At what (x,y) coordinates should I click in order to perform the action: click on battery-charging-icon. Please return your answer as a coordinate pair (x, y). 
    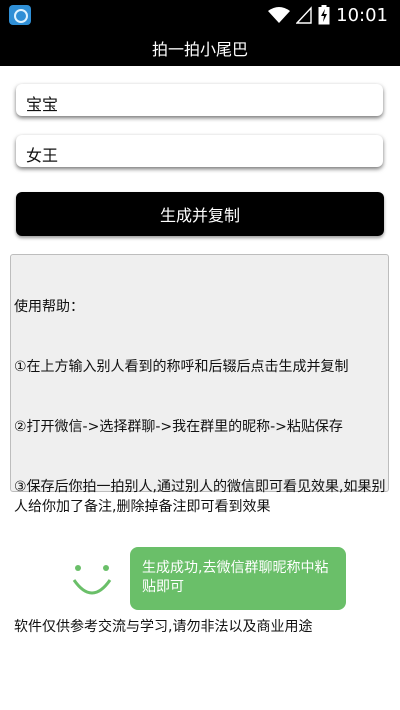
    Looking at the image, I should click on (324, 15).